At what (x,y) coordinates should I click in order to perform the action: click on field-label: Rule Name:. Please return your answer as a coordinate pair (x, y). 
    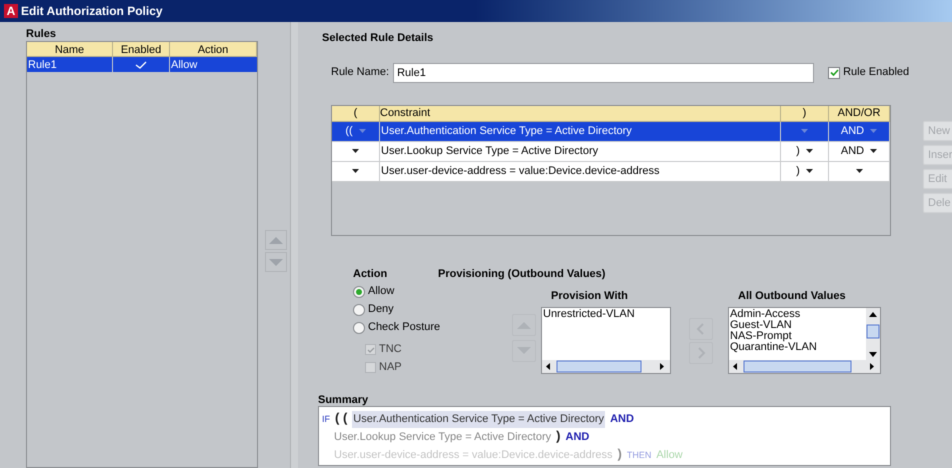
    Looking at the image, I should click on (360, 72).